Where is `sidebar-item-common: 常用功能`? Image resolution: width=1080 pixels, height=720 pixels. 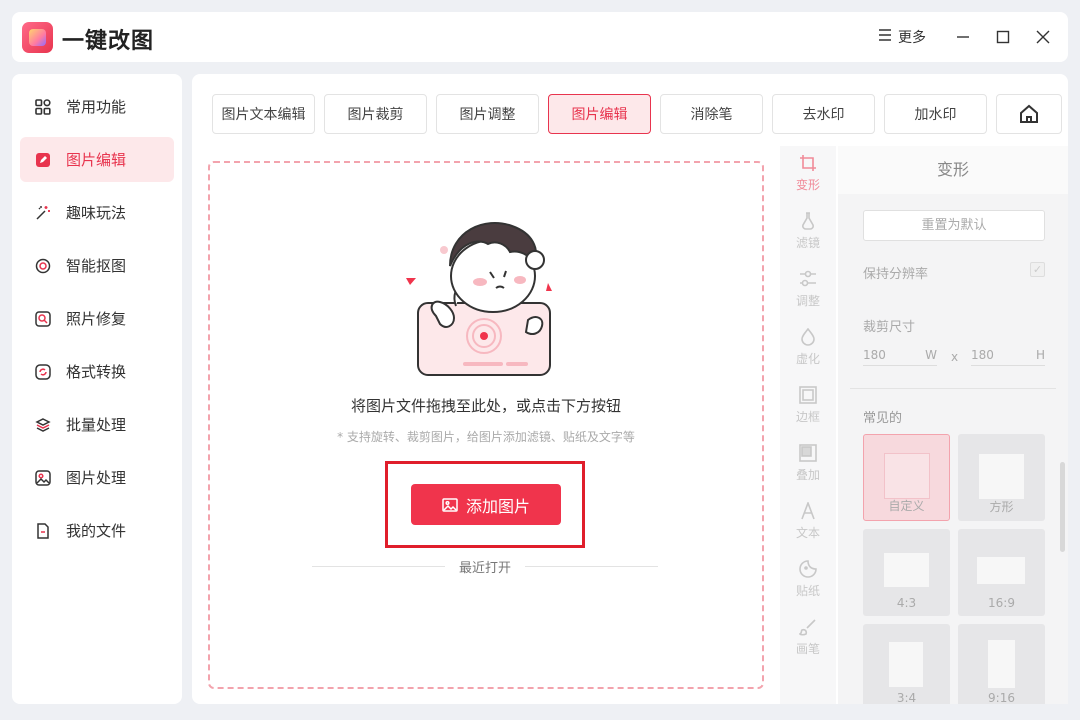
sidebar-item-common: 常用功能 is located at coordinates (97, 106).